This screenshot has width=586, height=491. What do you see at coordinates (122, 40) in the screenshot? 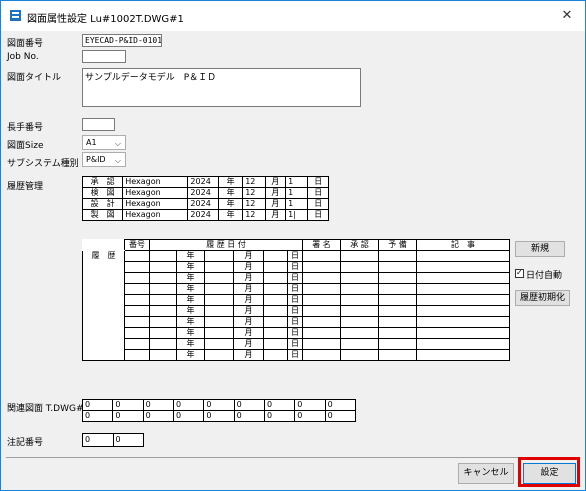
I see `drawing-no-input: EYECAD-P&ID-0101` at bounding box center [122, 40].